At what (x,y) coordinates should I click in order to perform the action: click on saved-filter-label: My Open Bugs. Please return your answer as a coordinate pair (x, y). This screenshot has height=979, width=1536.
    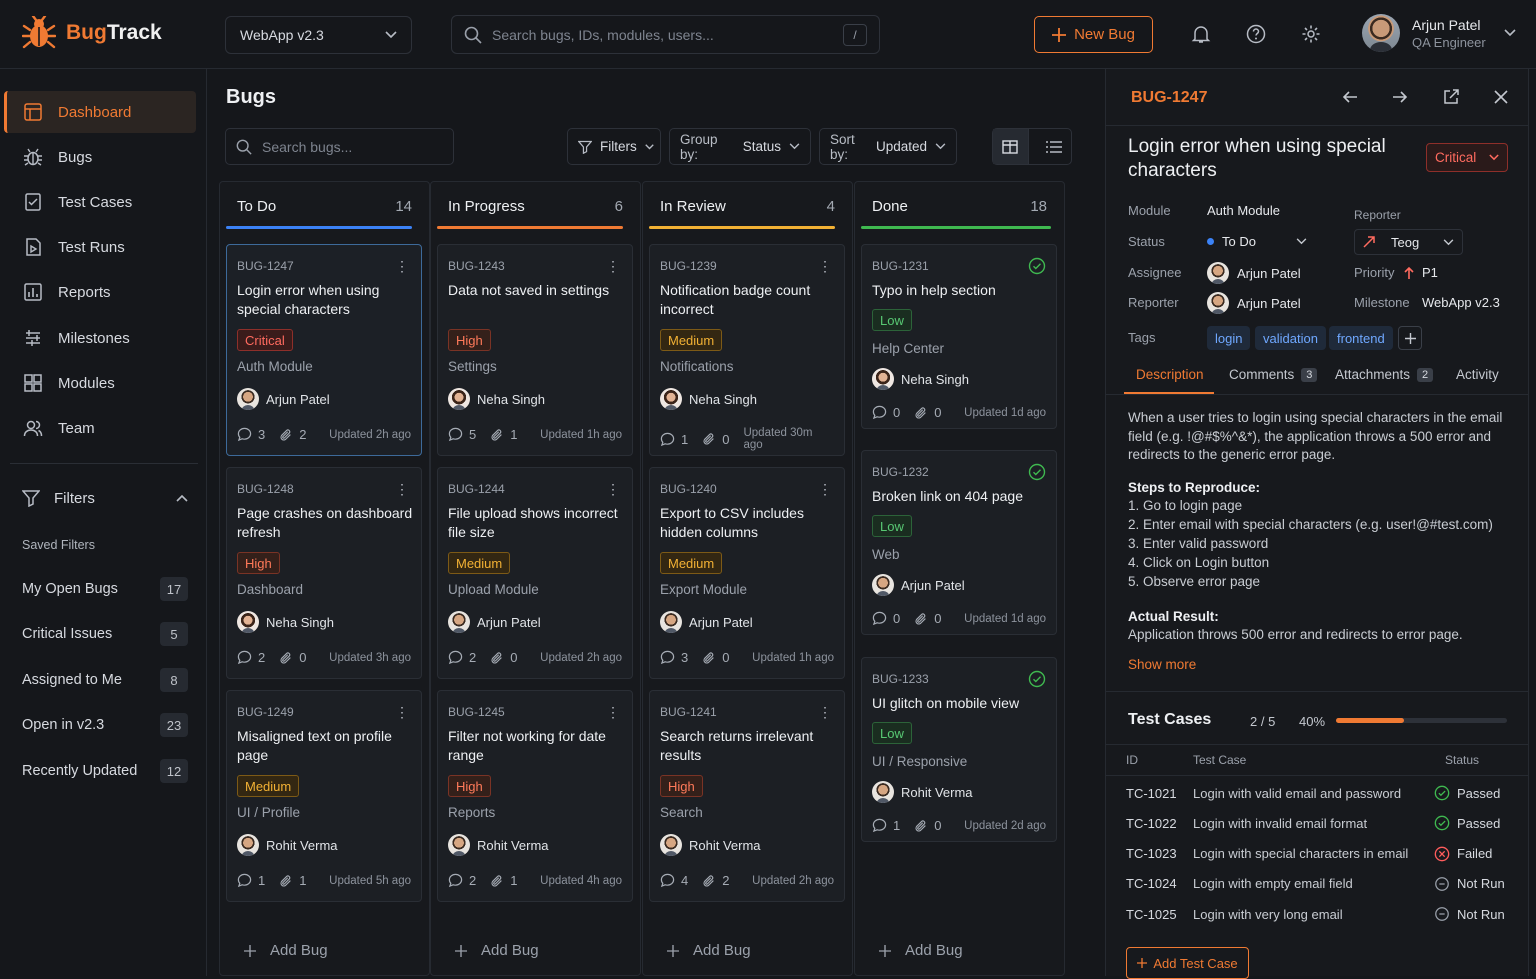
    Looking at the image, I should click on (70, 589).